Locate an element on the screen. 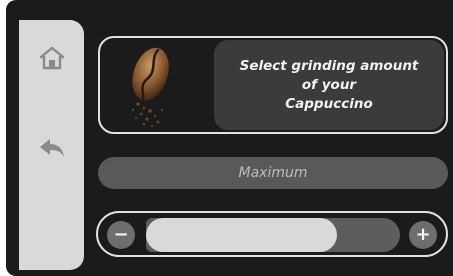 The image size is (453, 276). slider-fill is located at coordinates (241, 235).